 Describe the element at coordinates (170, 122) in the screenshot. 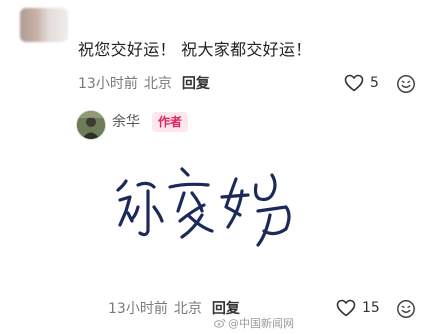

I see `author-badge: 作者` at that location.